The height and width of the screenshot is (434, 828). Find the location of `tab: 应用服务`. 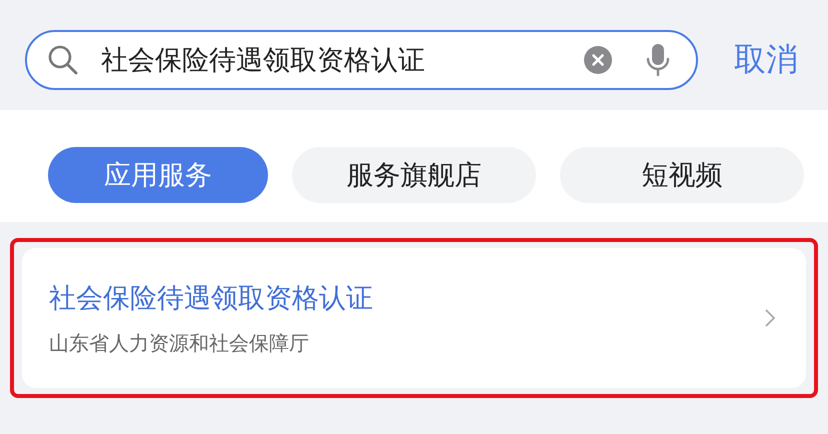

tab: 应用服务 is located at coordinates (158, 175).